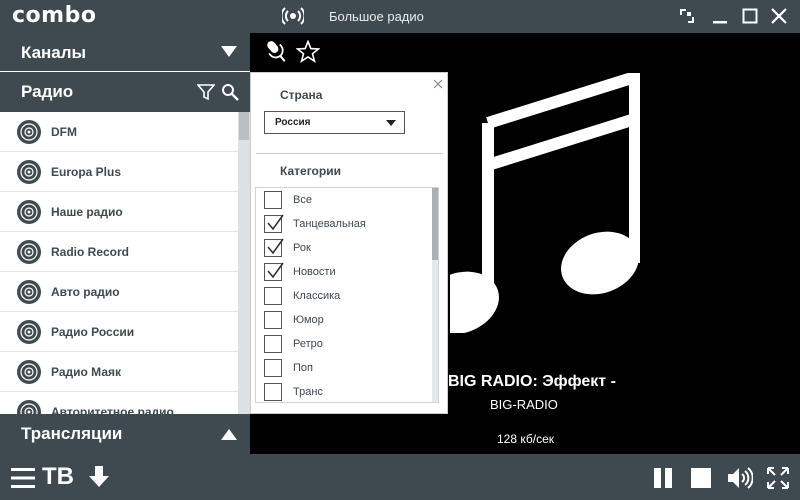 This screenshot has width=800, height=500. What do you see at coordinates (86, 372) in the screenshot?
I see `radio-item-label: Радио Маяк` at bounding box center [86, 372].